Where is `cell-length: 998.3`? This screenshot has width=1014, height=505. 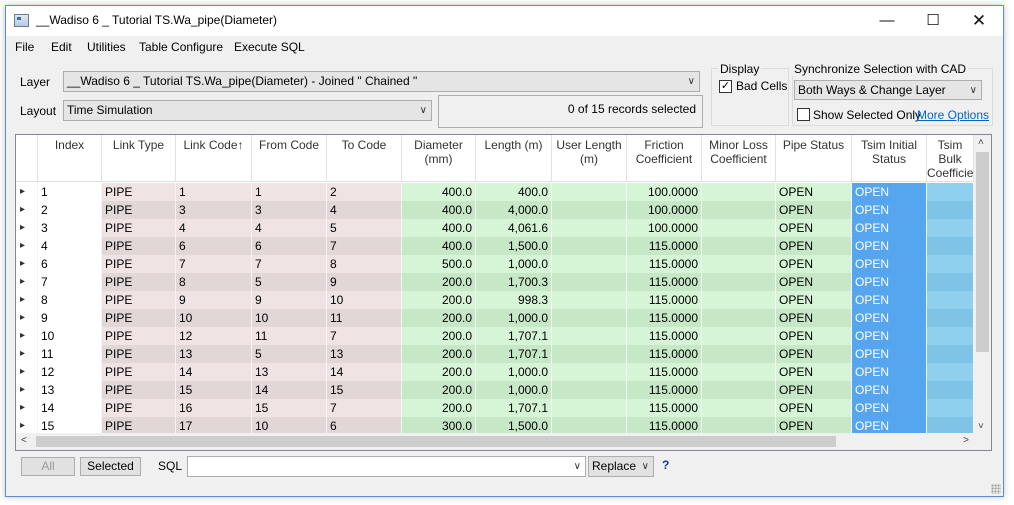
cell-length: 998.3 is located at coordinates (514, 300).